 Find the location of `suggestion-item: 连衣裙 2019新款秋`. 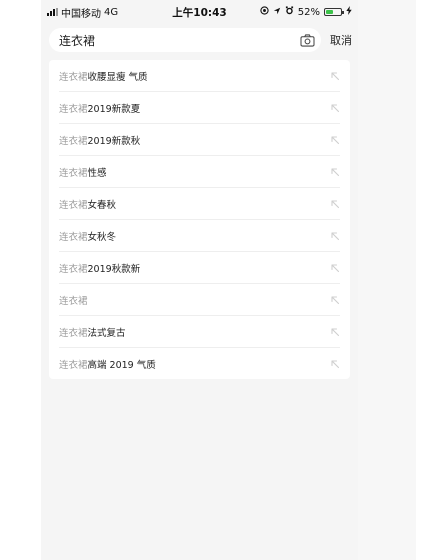

suggestion-item: 连衣裙 2019新款秋 is located at coordinates (199, 140).